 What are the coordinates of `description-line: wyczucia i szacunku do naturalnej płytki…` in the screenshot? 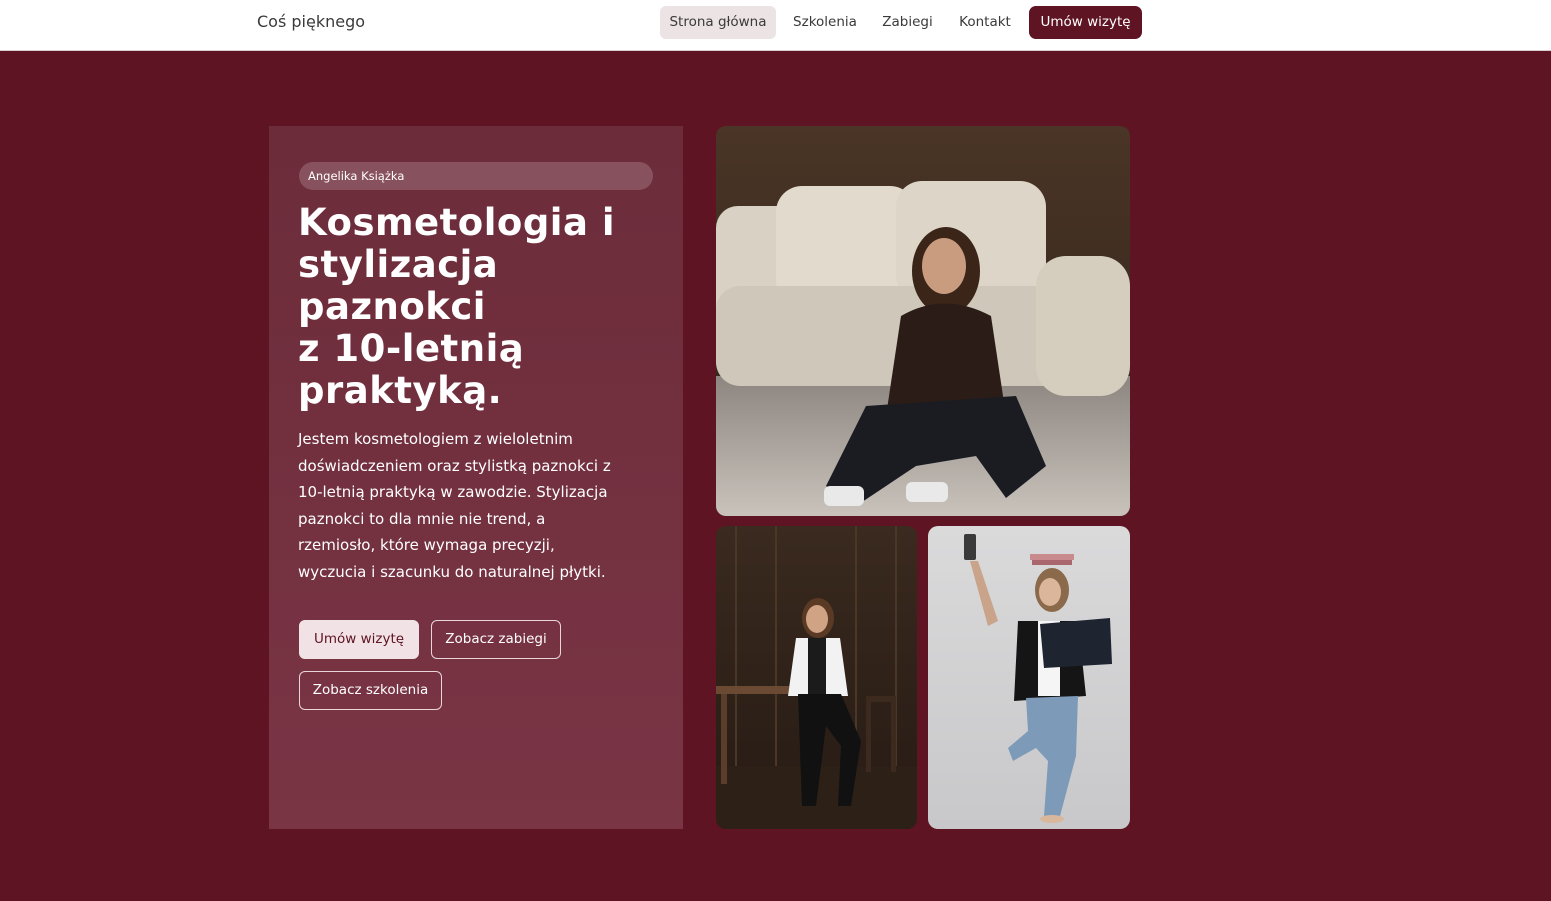 It's located at (452, 571).